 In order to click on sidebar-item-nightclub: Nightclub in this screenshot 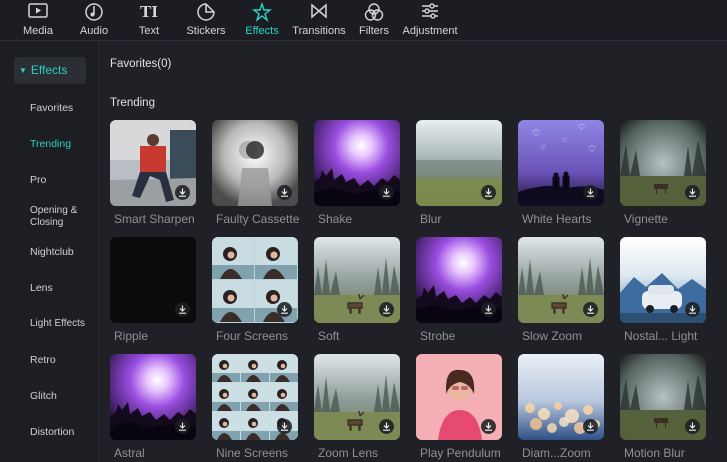, I will do `click(63, 252)`.